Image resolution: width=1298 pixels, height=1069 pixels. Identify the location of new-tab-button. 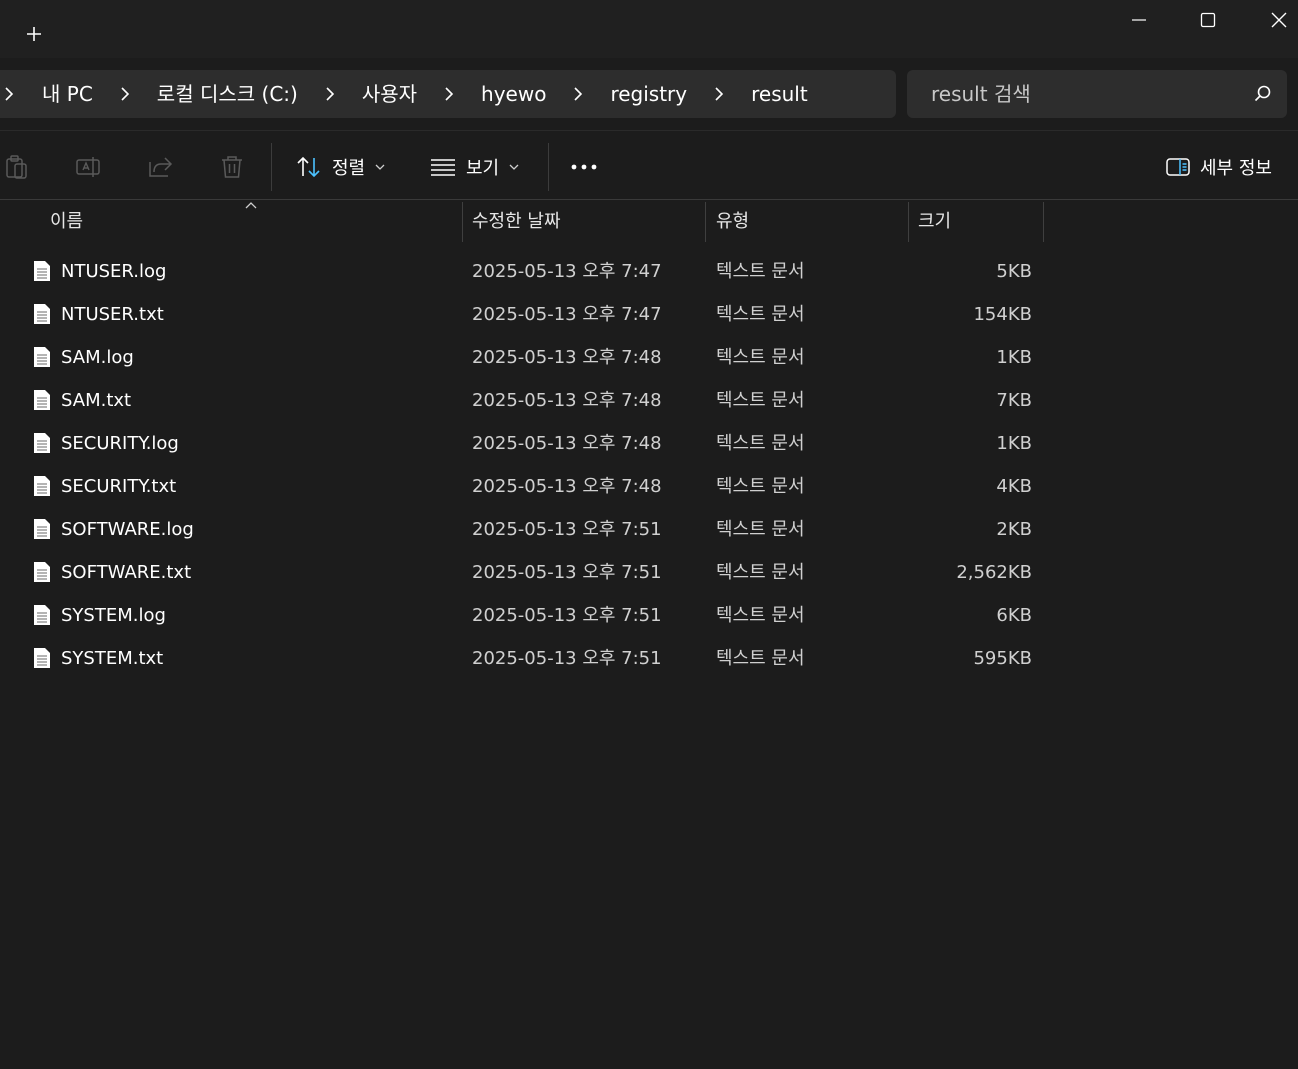
(34, 34).